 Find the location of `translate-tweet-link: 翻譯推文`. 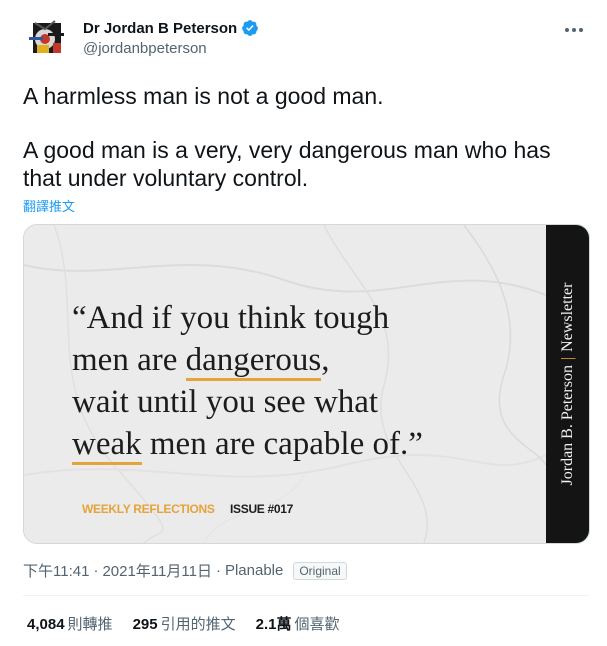

translate-tweet-link: 翻譯推文 is located at coordinates (49, 205).